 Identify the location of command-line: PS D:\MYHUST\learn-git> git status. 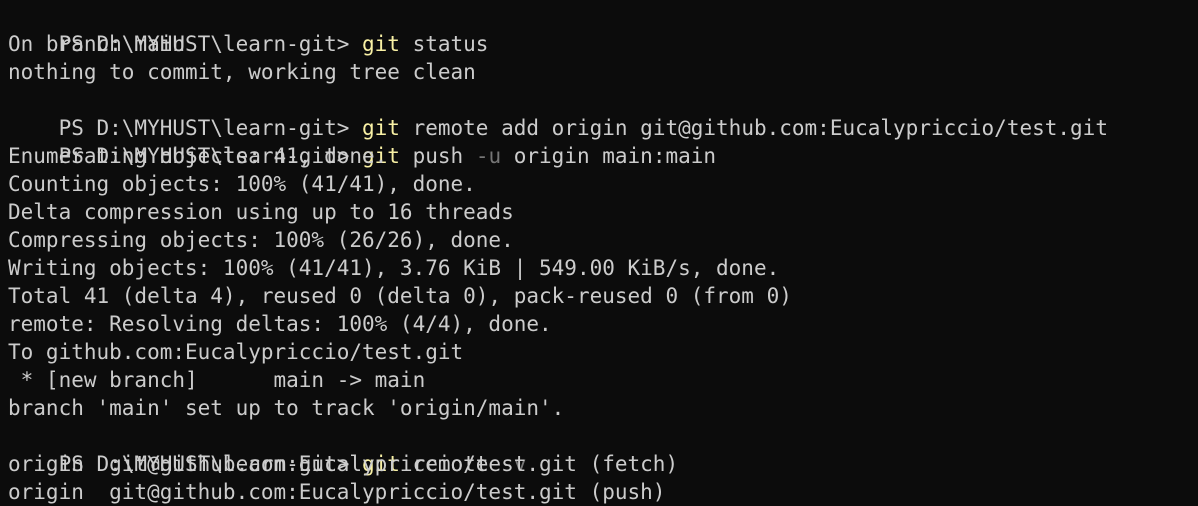
(603, 29).